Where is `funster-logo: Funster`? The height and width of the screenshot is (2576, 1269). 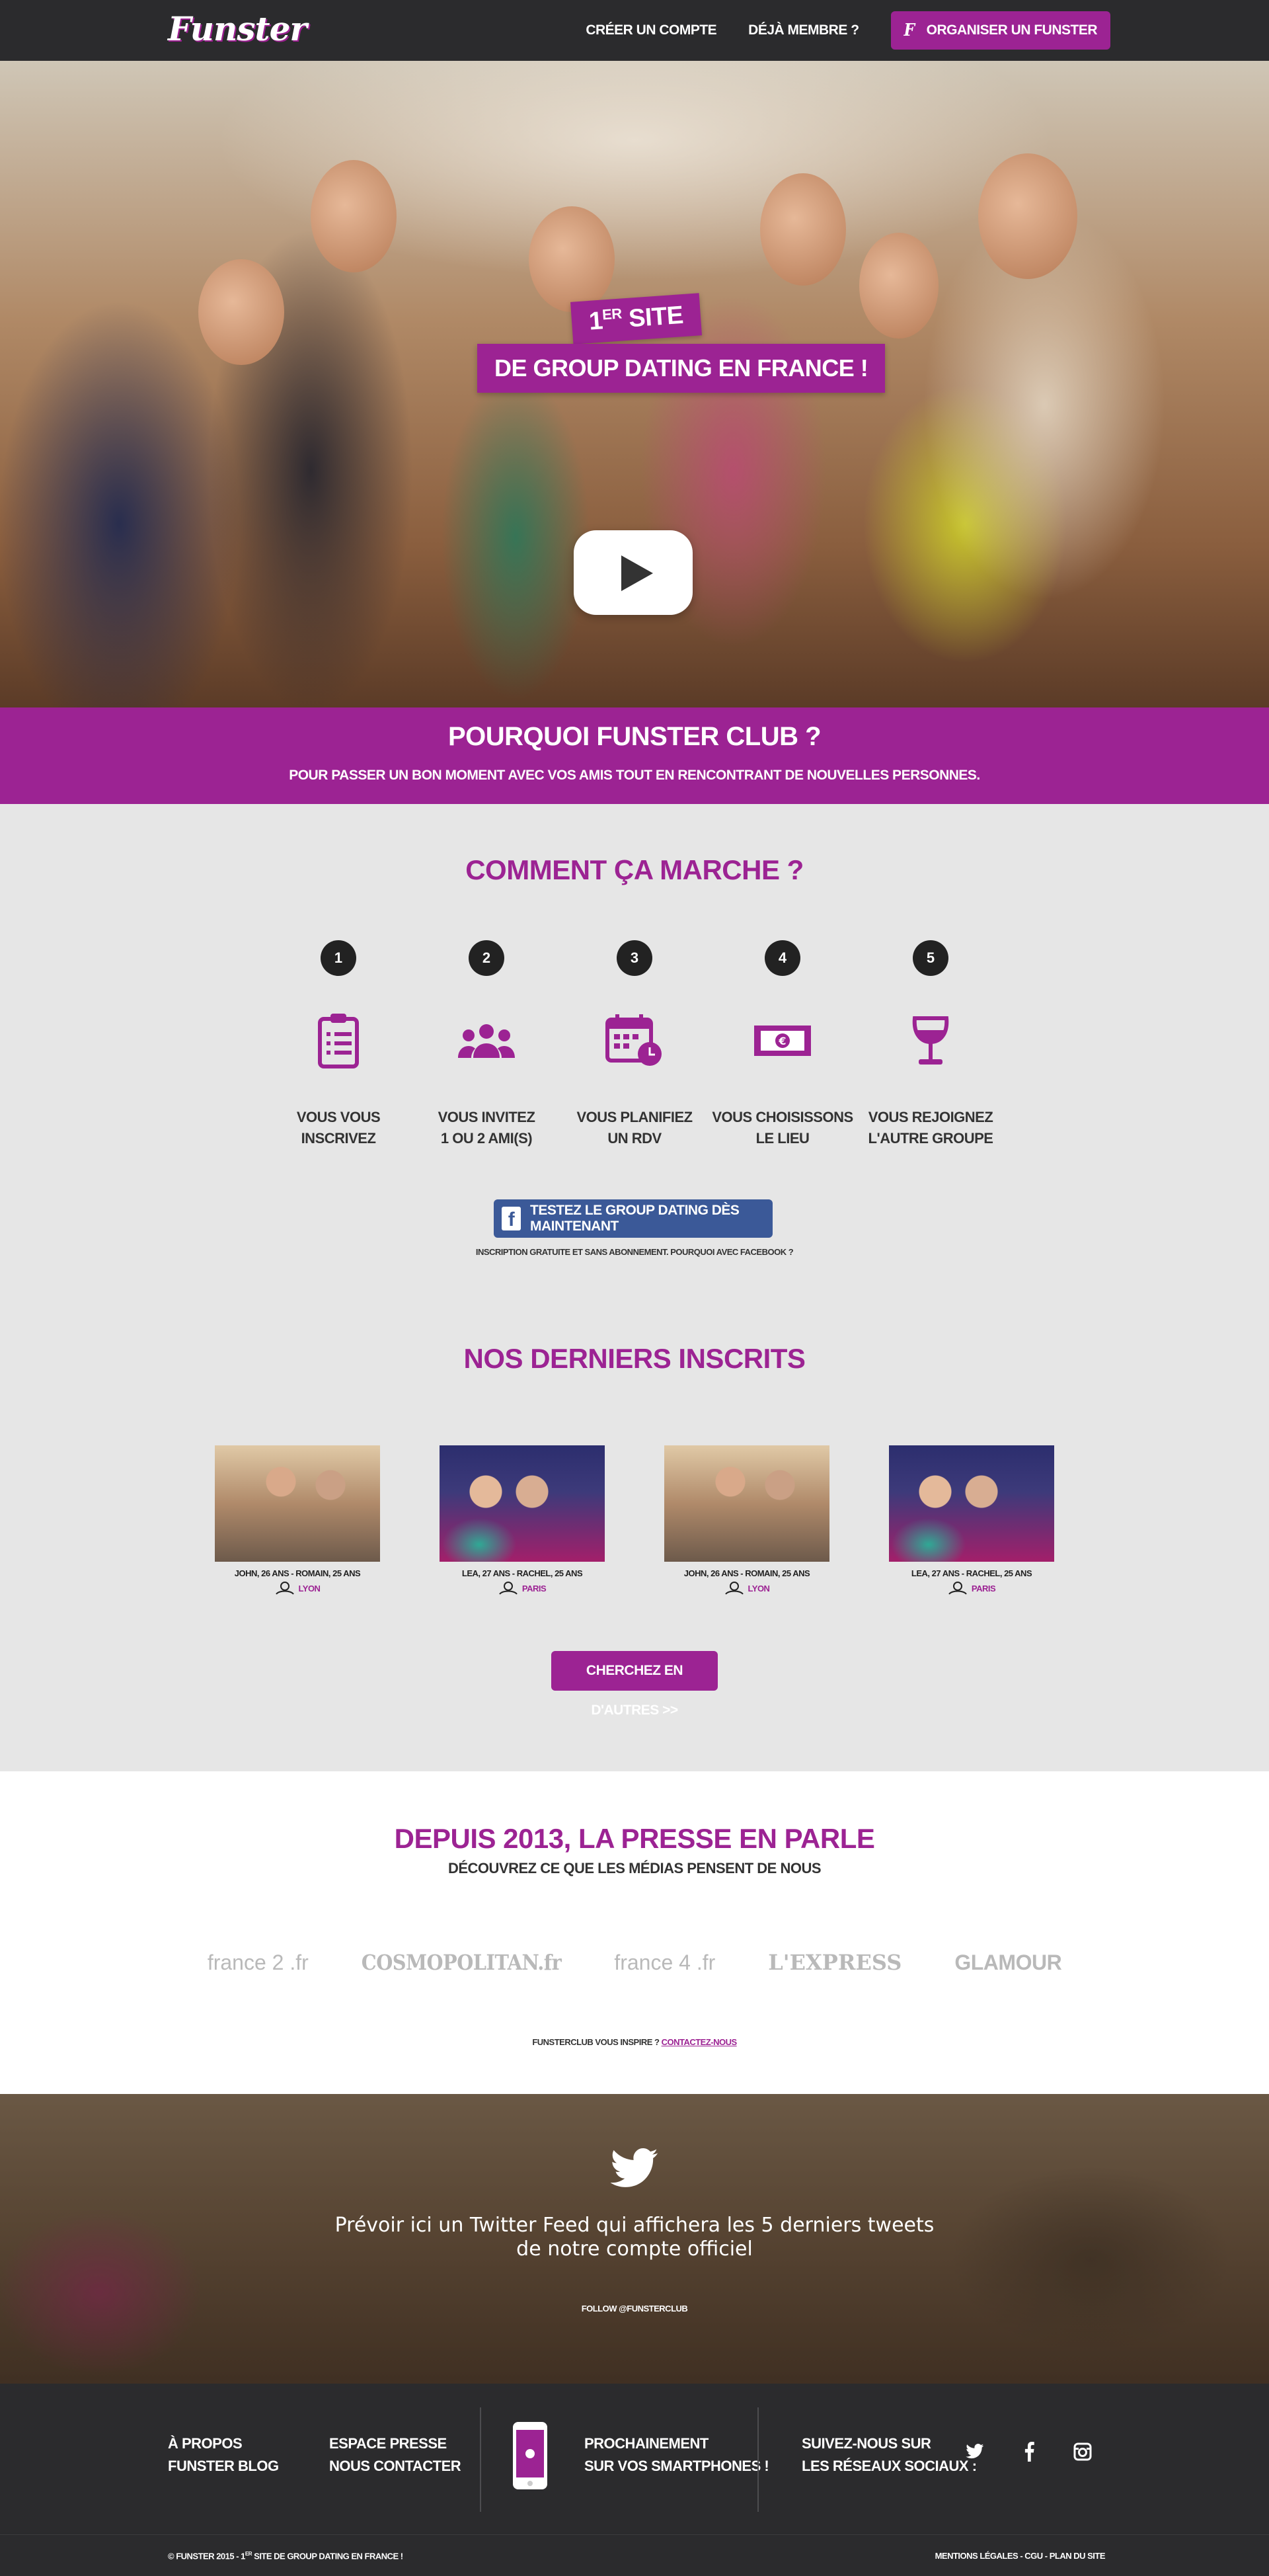
funster-logo: Funster is located at coordinates (237, 29).